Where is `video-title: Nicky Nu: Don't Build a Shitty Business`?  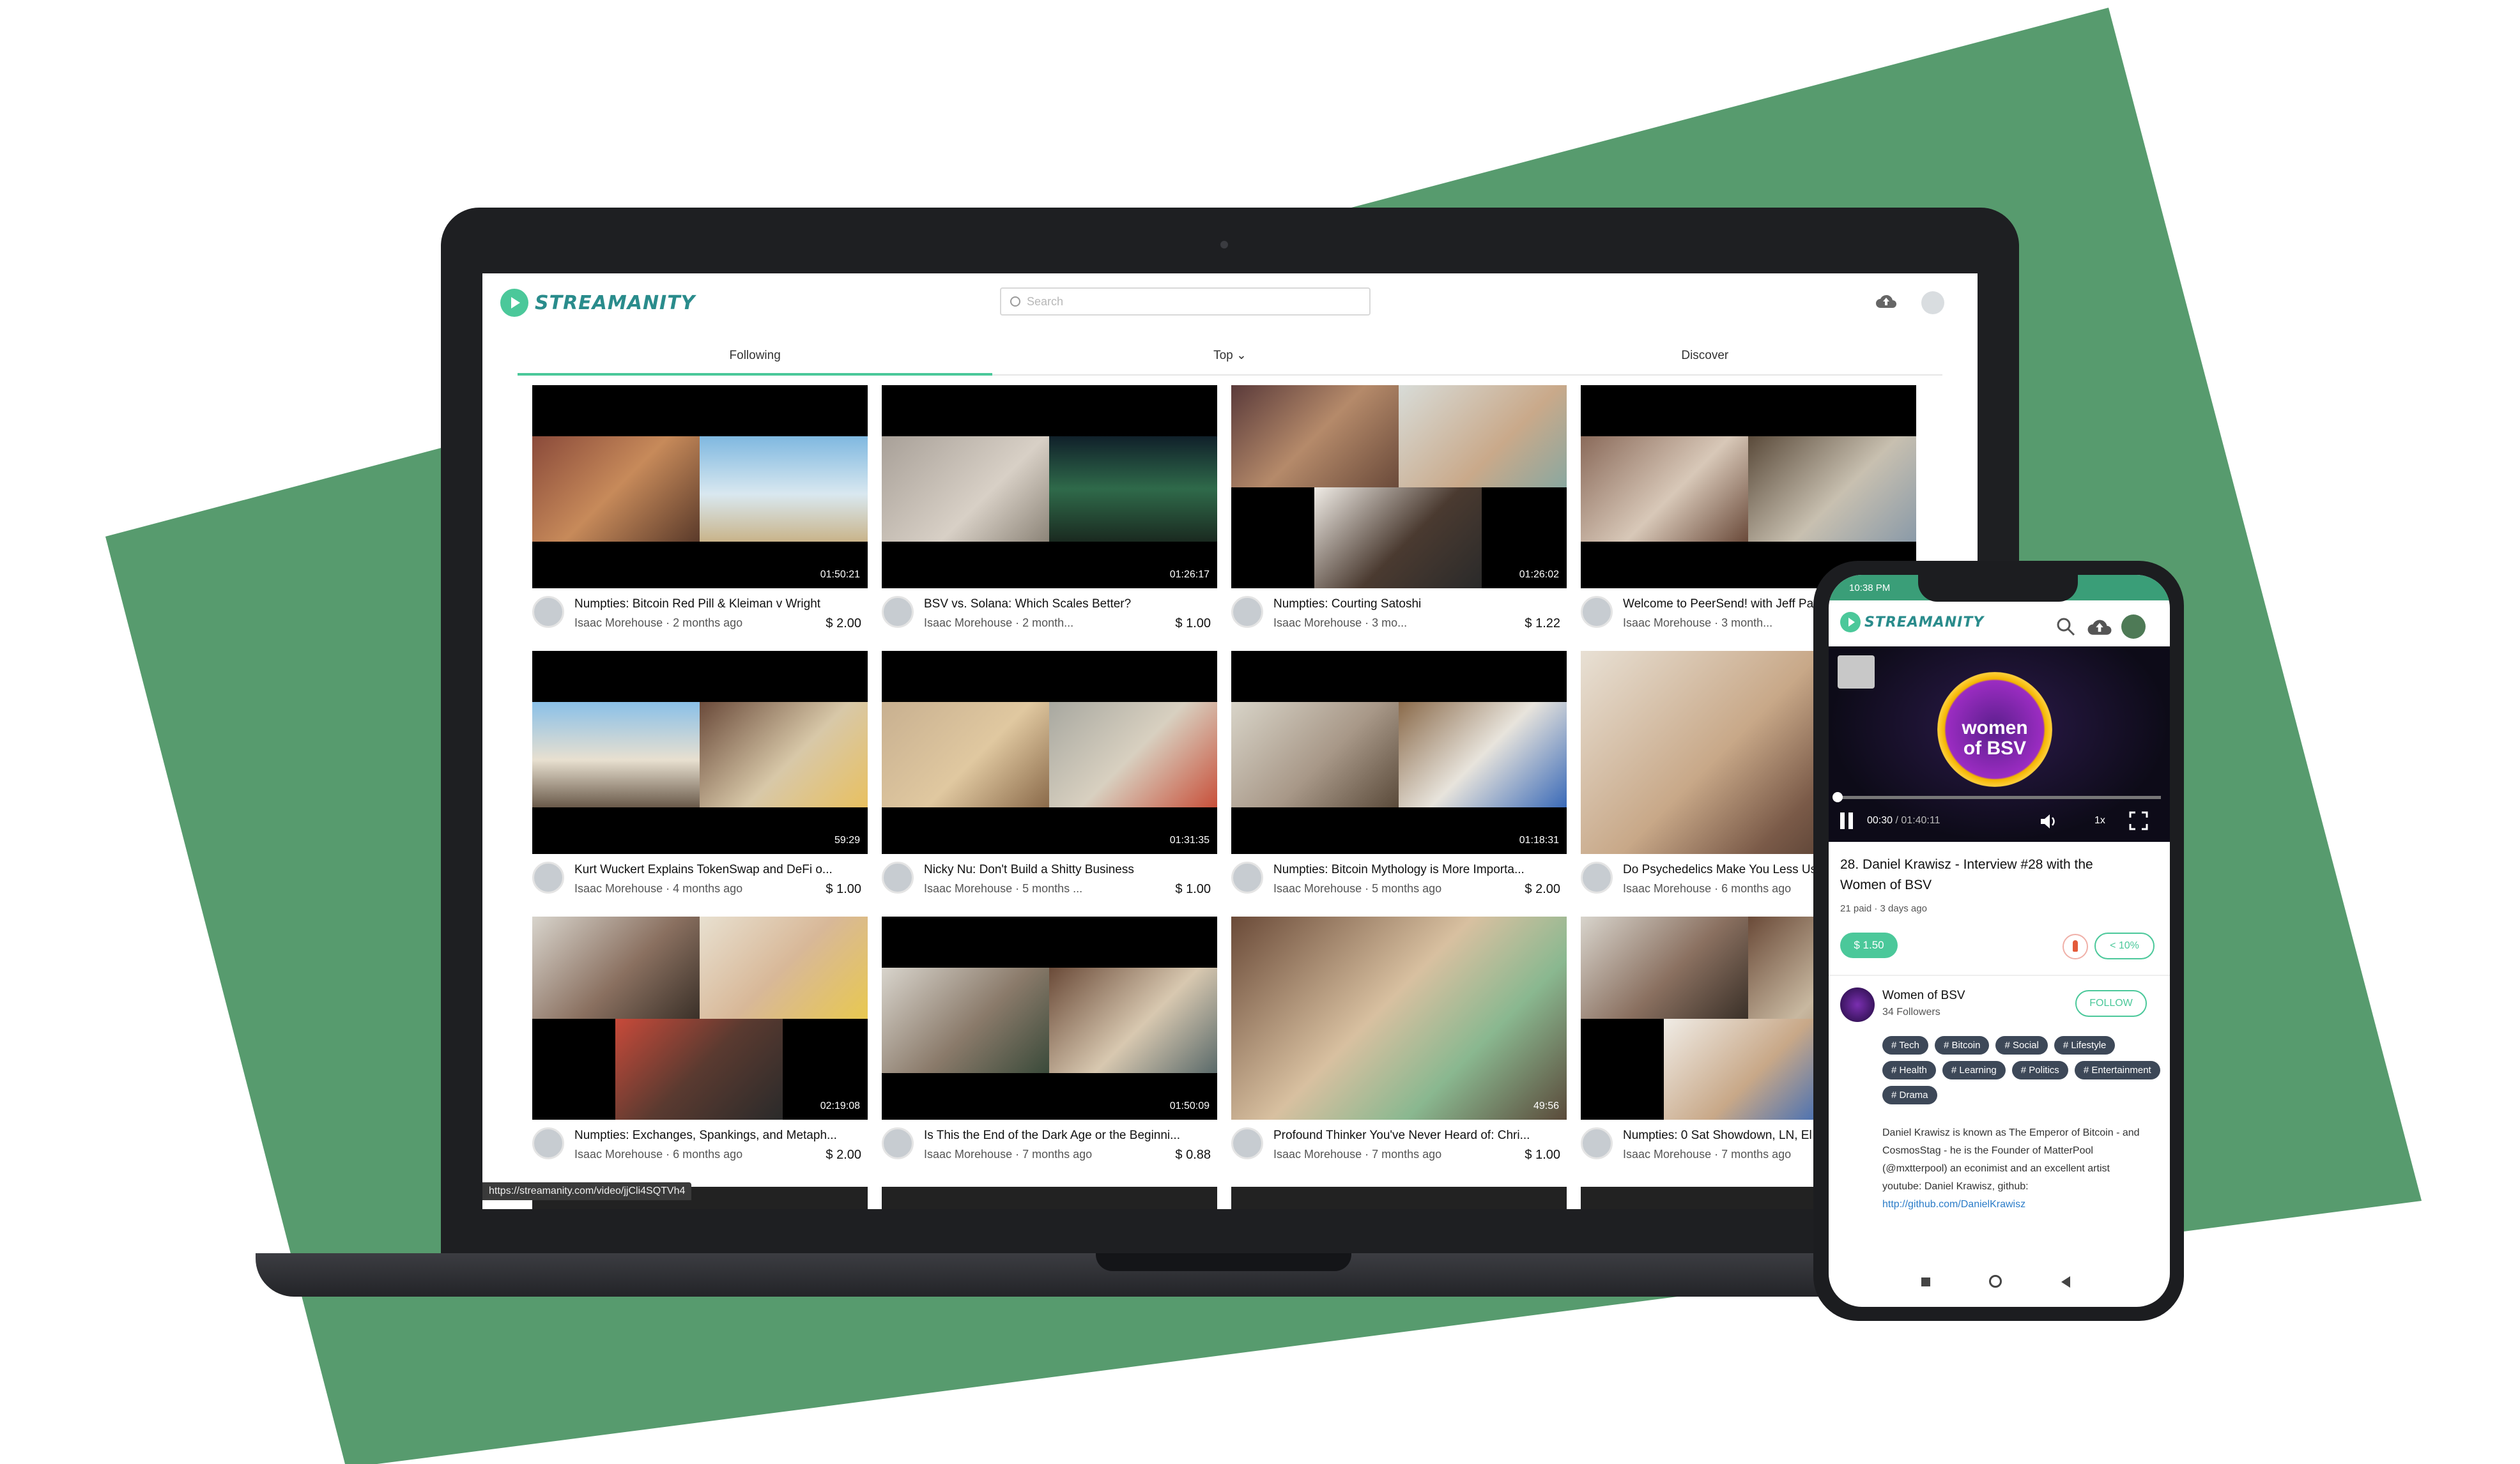
video-title: Nicky Nu: Don't Build a Shitty Business is located at coordinates (1066, 870).